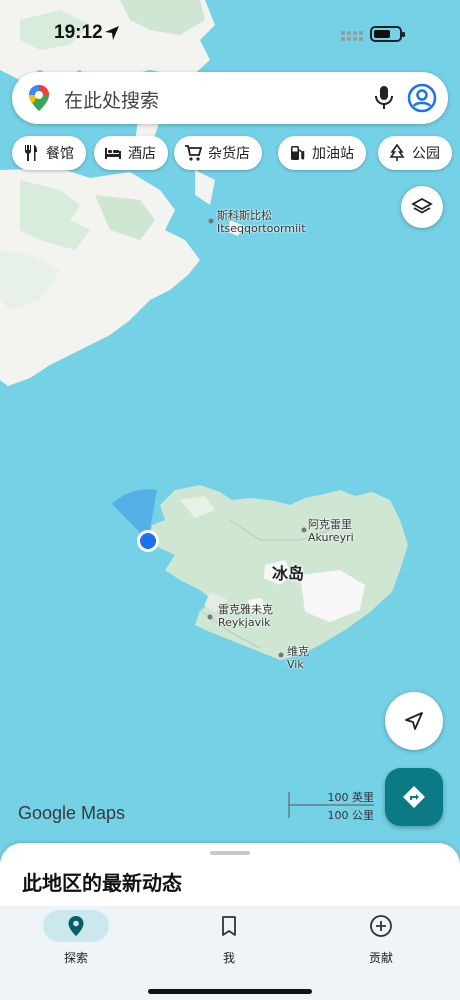 The height and width of the screenshot is (1000, 460). What do you see at coordinates (351, 797) in the screenshot?
I see `scale-miles: 100 英里` at bounding box center [351, 797].